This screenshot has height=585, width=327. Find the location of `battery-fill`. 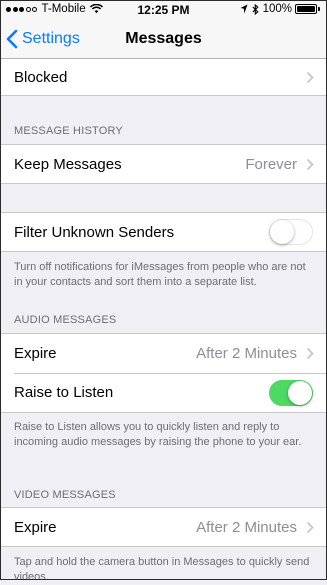

battery-fill is located at coordinates (306, 9).